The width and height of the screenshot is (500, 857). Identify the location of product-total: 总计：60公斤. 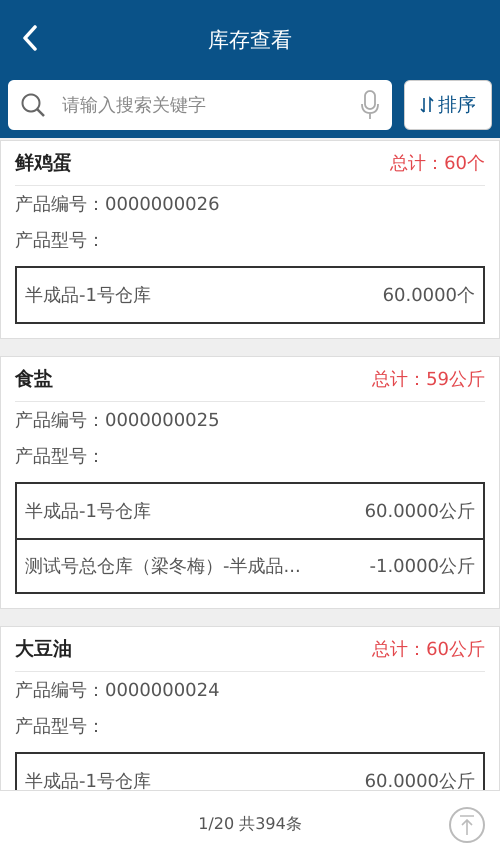
(428, 649).